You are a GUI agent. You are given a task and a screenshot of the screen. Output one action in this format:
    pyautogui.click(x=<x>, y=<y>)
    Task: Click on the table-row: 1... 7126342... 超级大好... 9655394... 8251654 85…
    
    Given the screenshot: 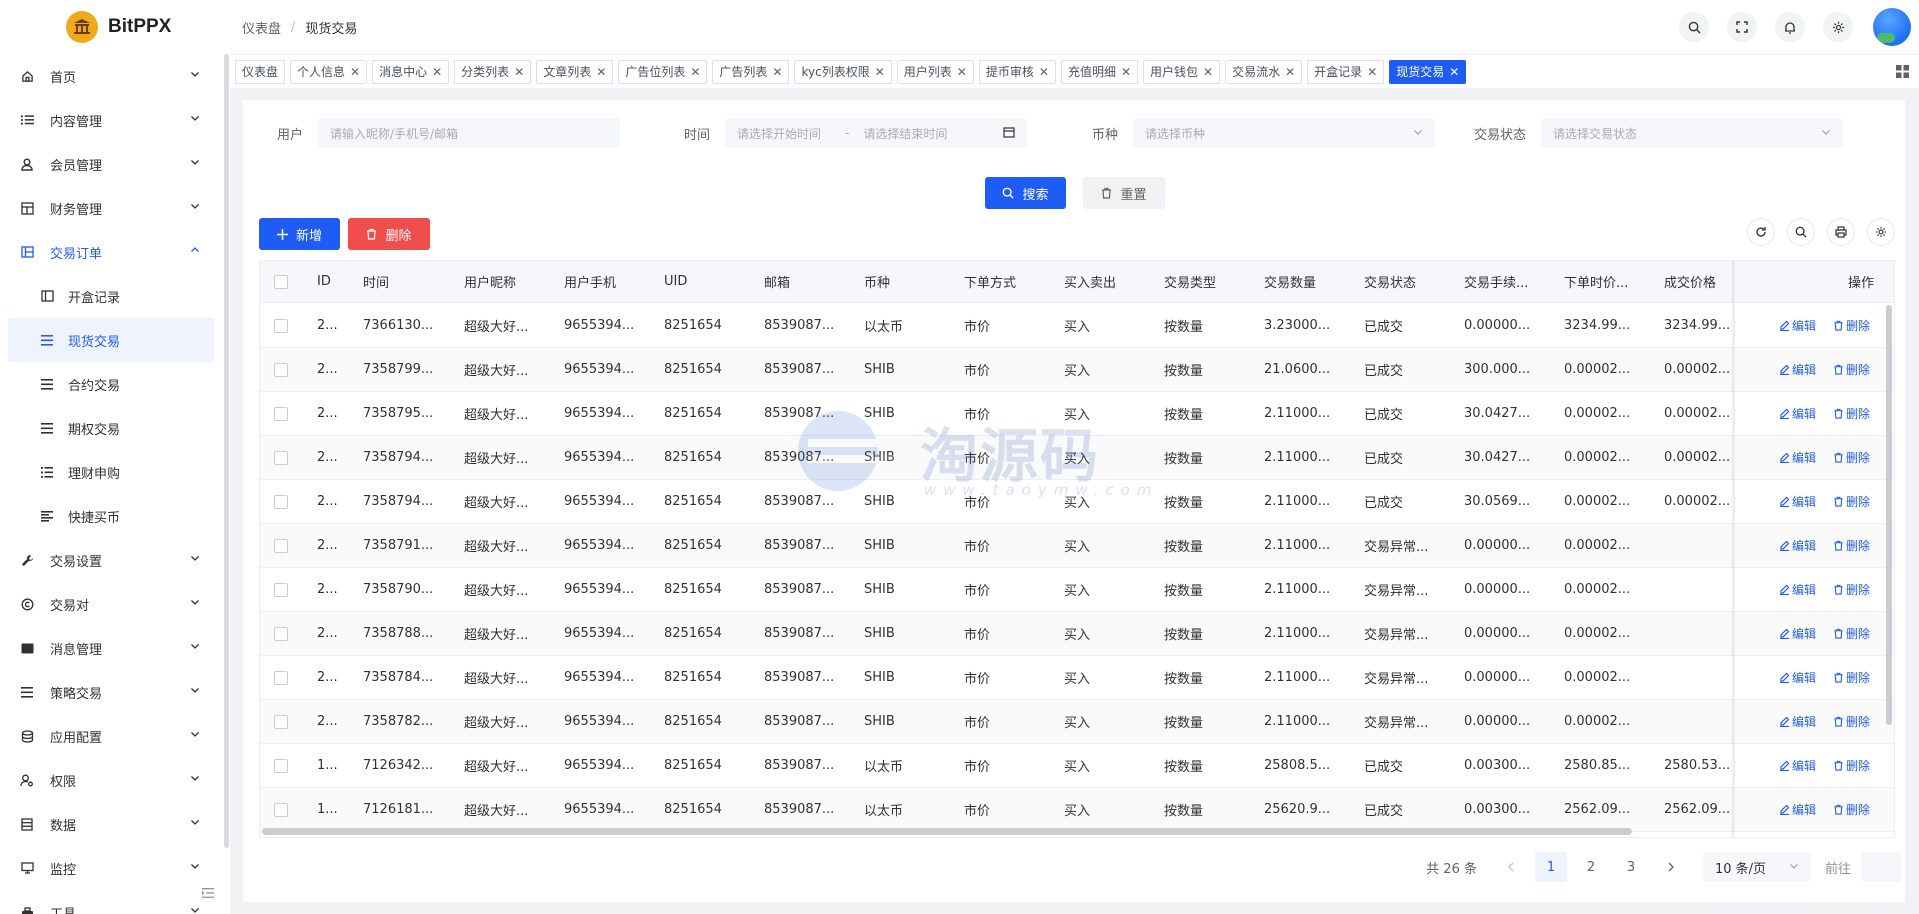 What is the action you would take?
    pyautogui.click(x=1077, y=766)
    